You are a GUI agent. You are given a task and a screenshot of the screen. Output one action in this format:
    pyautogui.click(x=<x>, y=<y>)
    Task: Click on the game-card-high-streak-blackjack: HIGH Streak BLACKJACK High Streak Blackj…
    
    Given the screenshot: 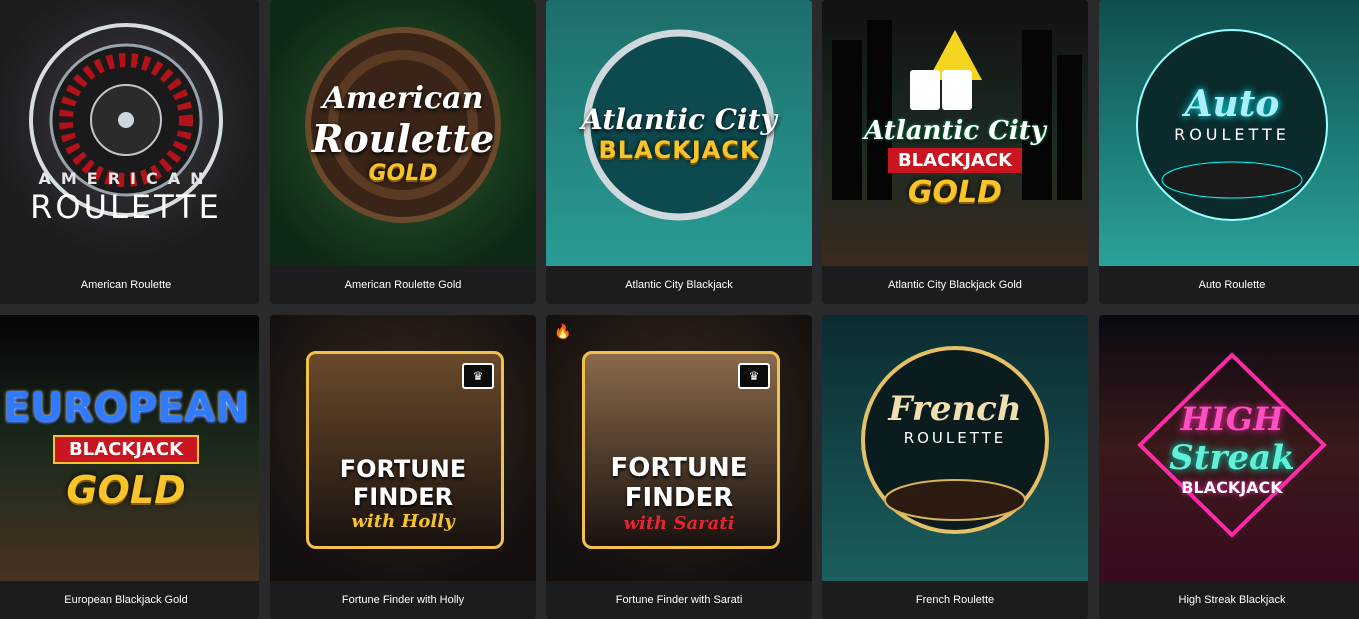 What is the action you would take?
    pyautogui.click(x=1229, y=467)
    